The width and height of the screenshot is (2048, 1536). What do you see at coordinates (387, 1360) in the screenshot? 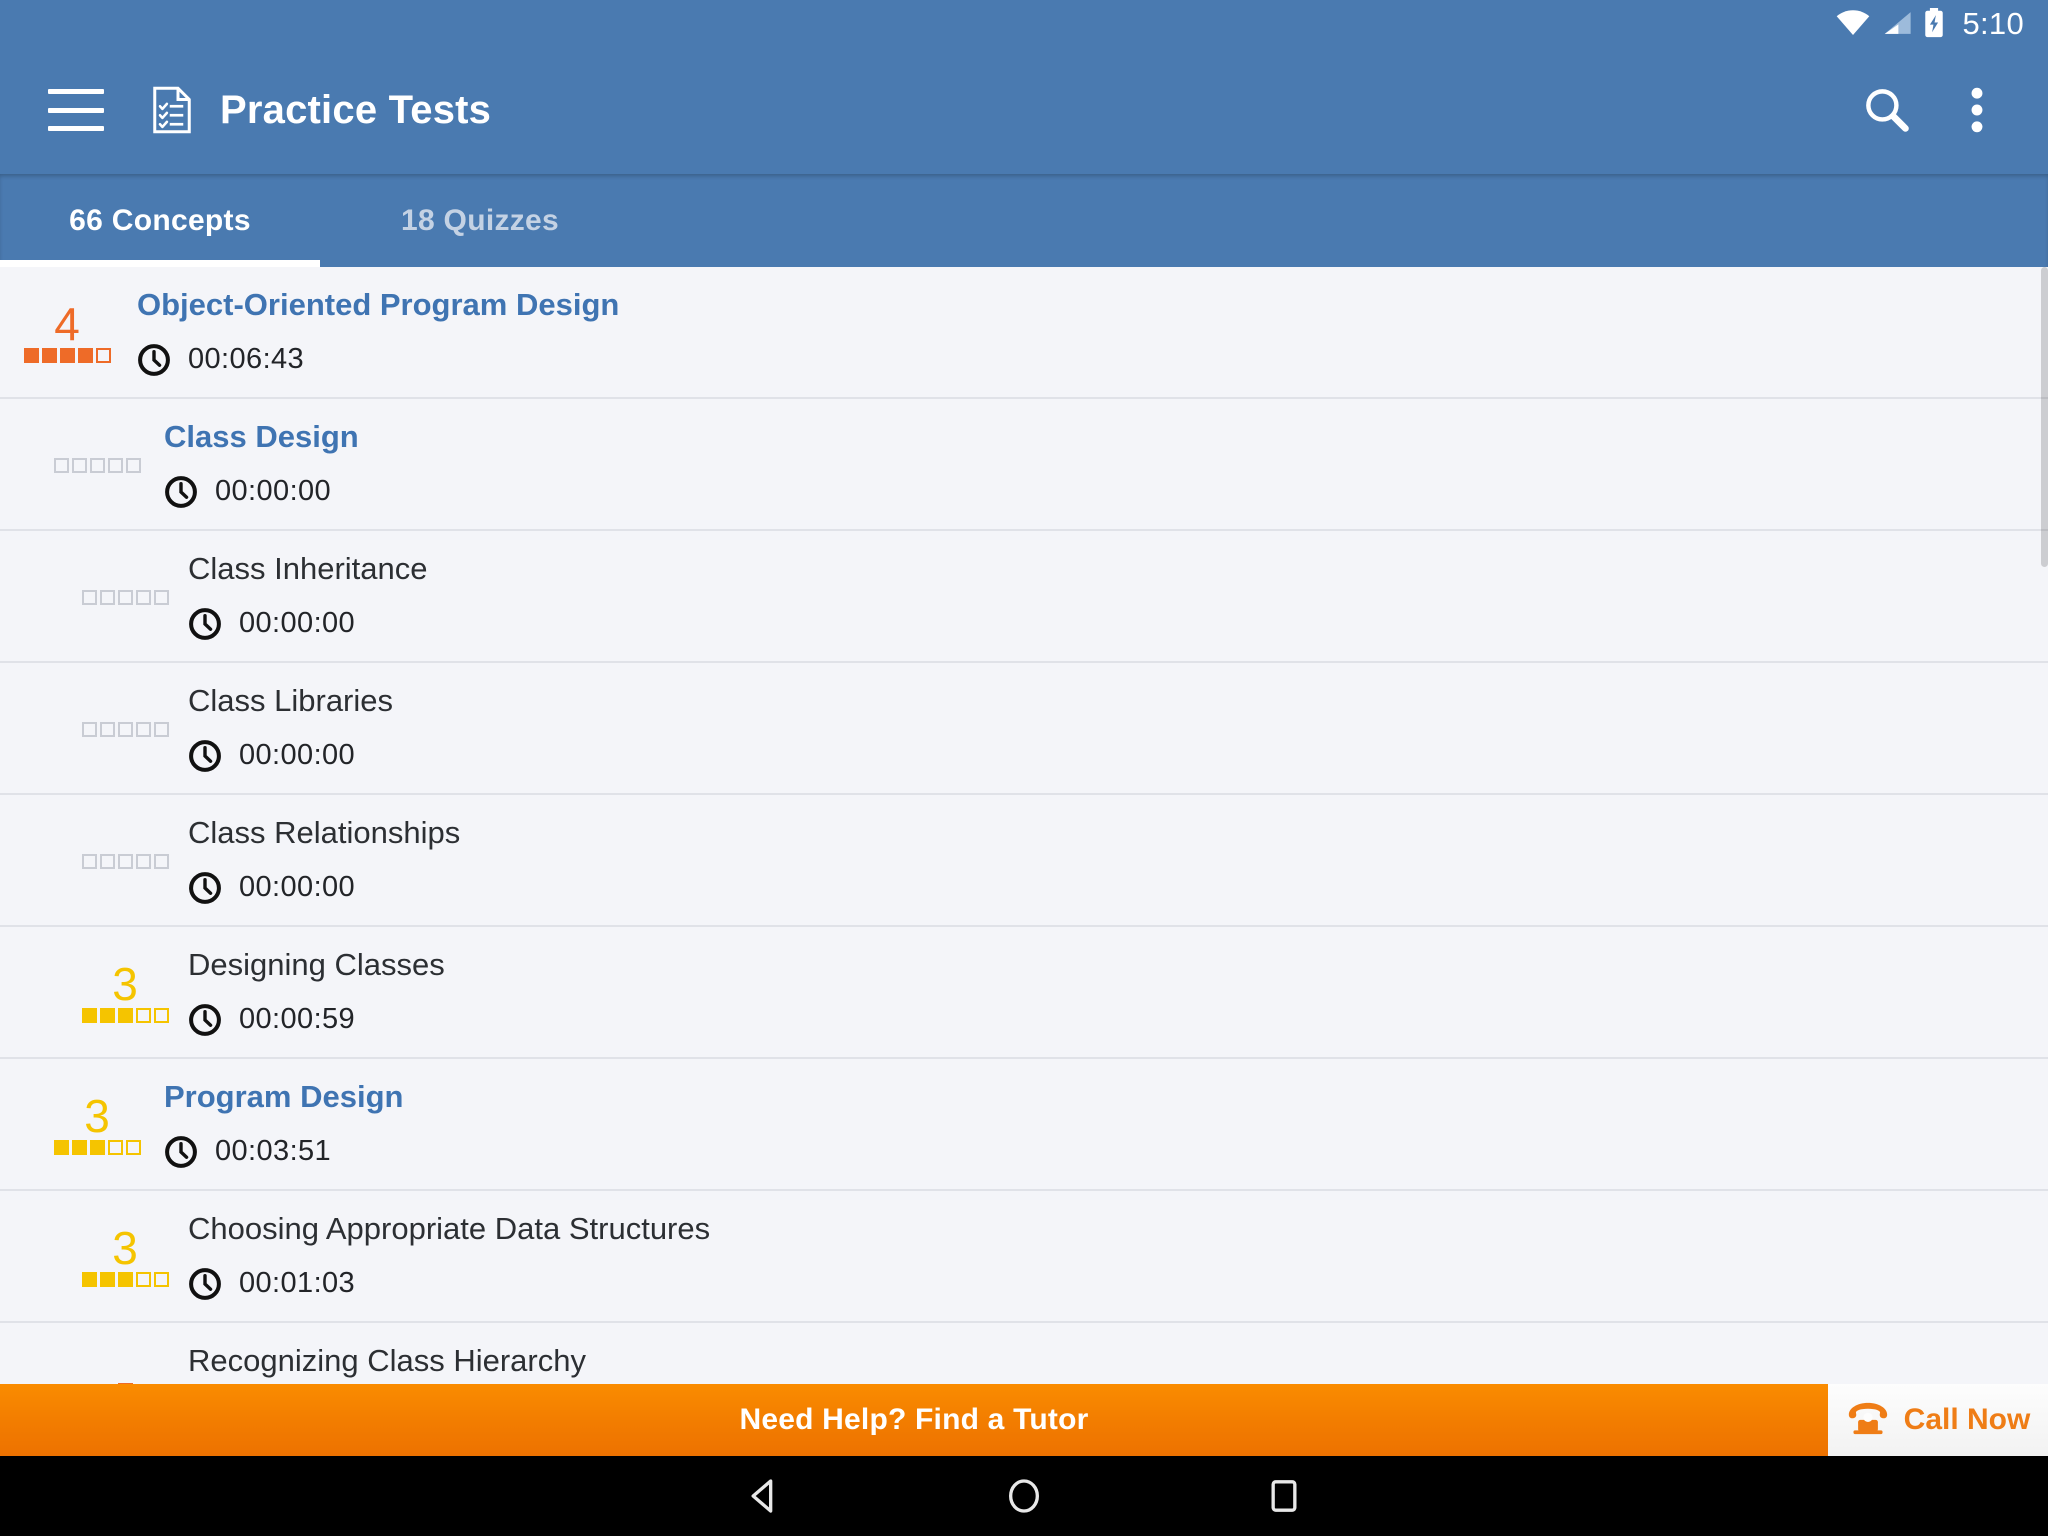
I see `item-title: Recognizing Class Hierarchy` at bounding box center [387, 1360].